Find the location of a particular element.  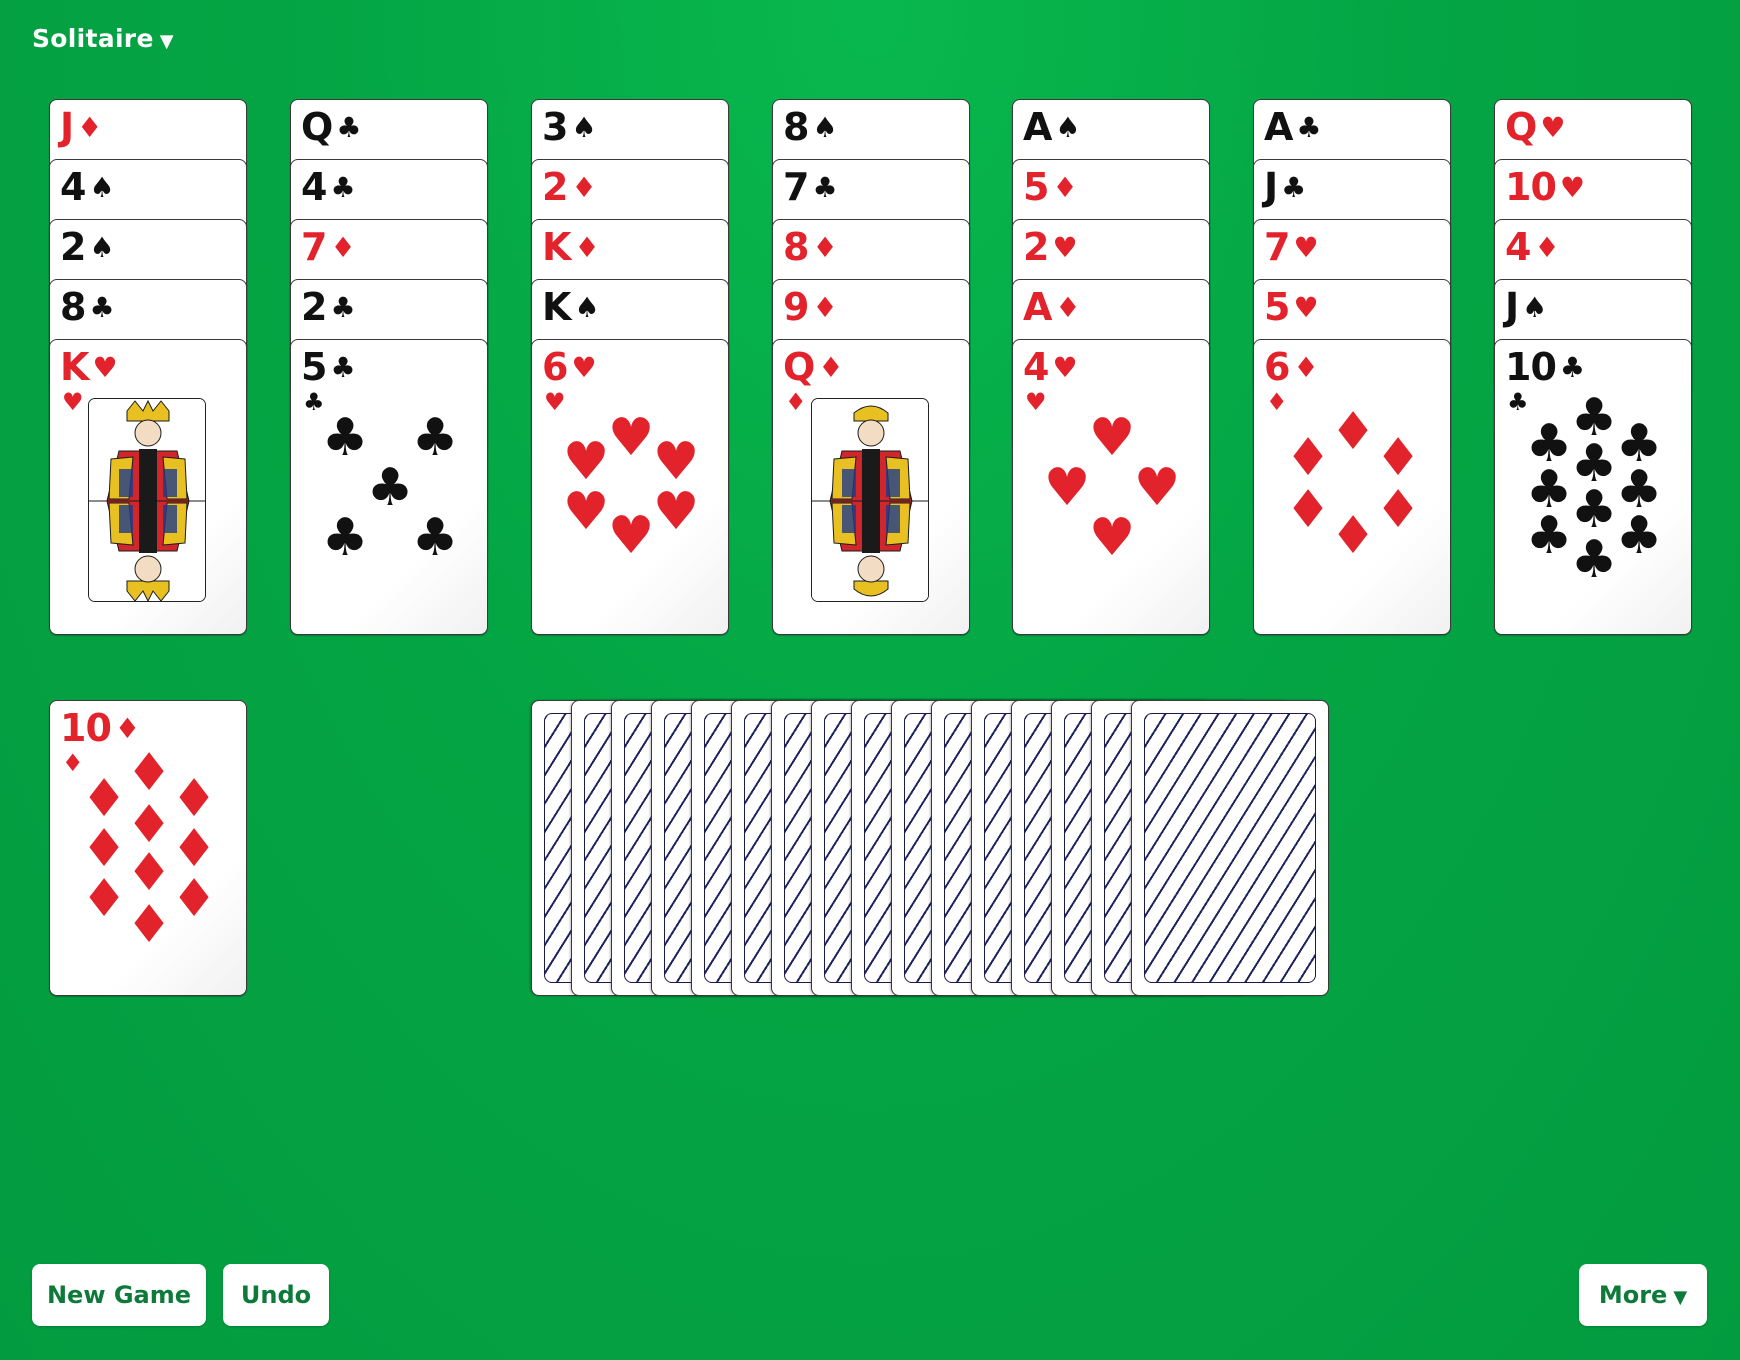

tableau-top-card: 10 ♣ ♣ ♣ ♣ ♣ ♣ ♣ ♣ ♣ ♣ ♣ ♣ is located at coordinates (1593, 487).